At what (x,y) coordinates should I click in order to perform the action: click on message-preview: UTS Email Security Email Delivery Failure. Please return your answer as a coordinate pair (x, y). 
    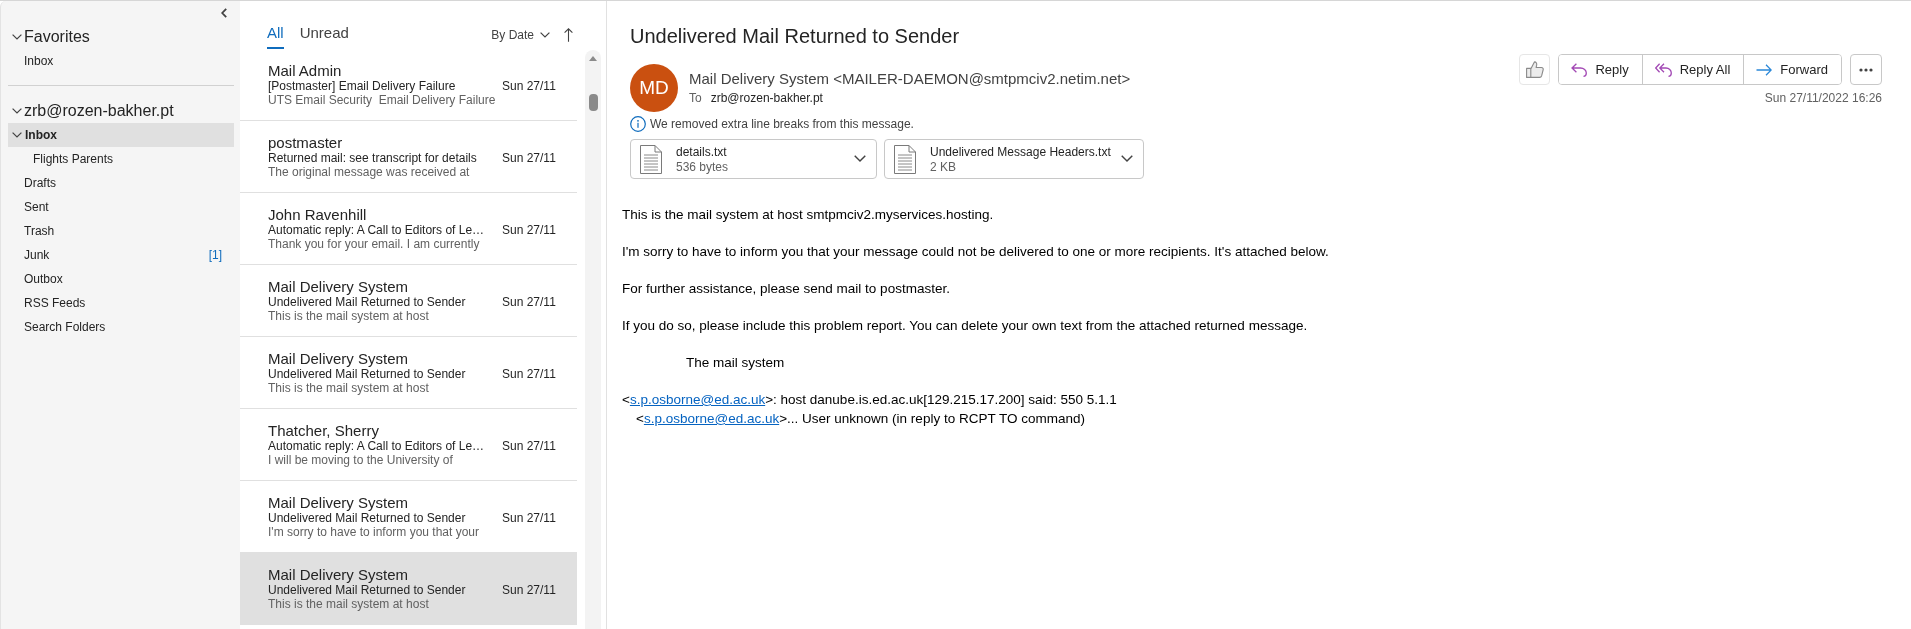
    Looking at the image, I should click on (382, 100).